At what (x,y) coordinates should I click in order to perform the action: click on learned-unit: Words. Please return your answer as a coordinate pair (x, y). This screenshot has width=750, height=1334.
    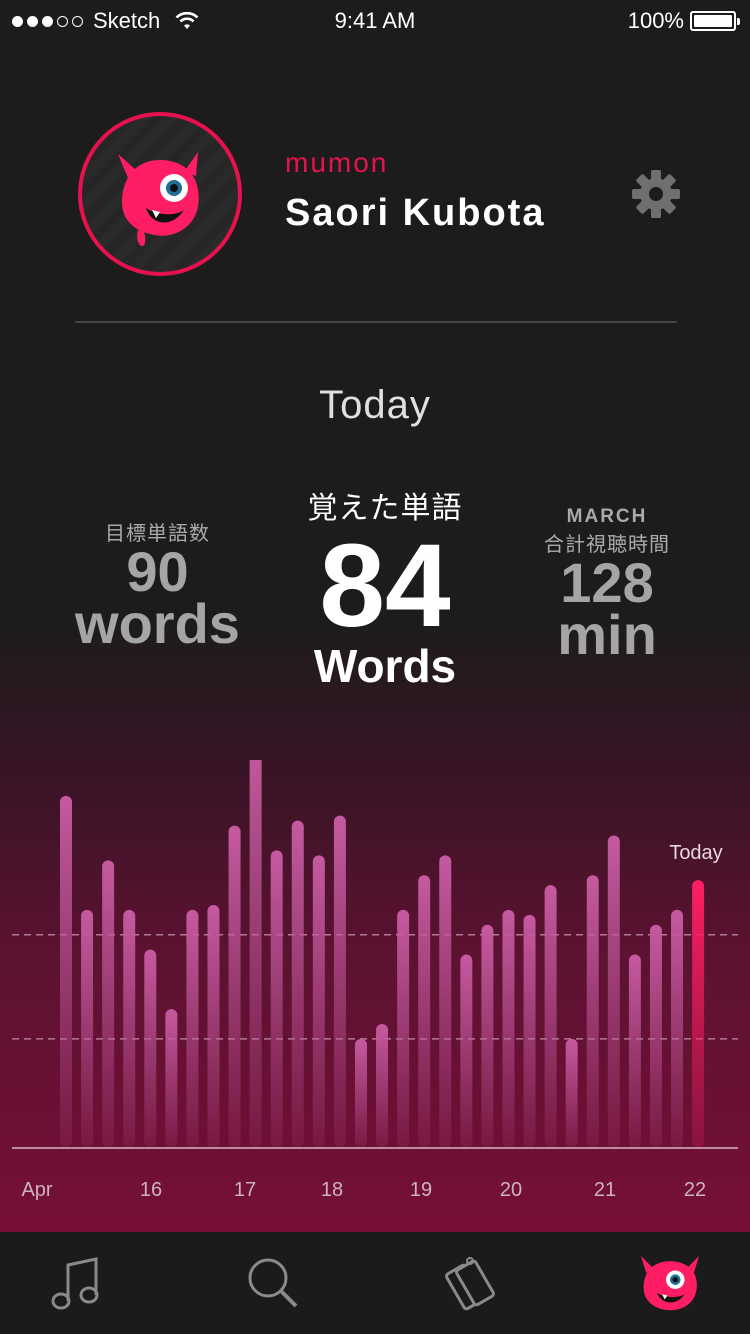
    Looking at the image, I should click on (385, 666).